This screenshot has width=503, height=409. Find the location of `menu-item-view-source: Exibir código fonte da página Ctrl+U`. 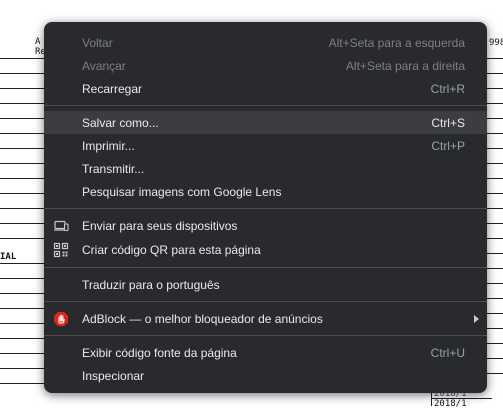

menu-item-view-source: Exibir código fonte da página Ctrl+U is located at coordinates (265, 352).